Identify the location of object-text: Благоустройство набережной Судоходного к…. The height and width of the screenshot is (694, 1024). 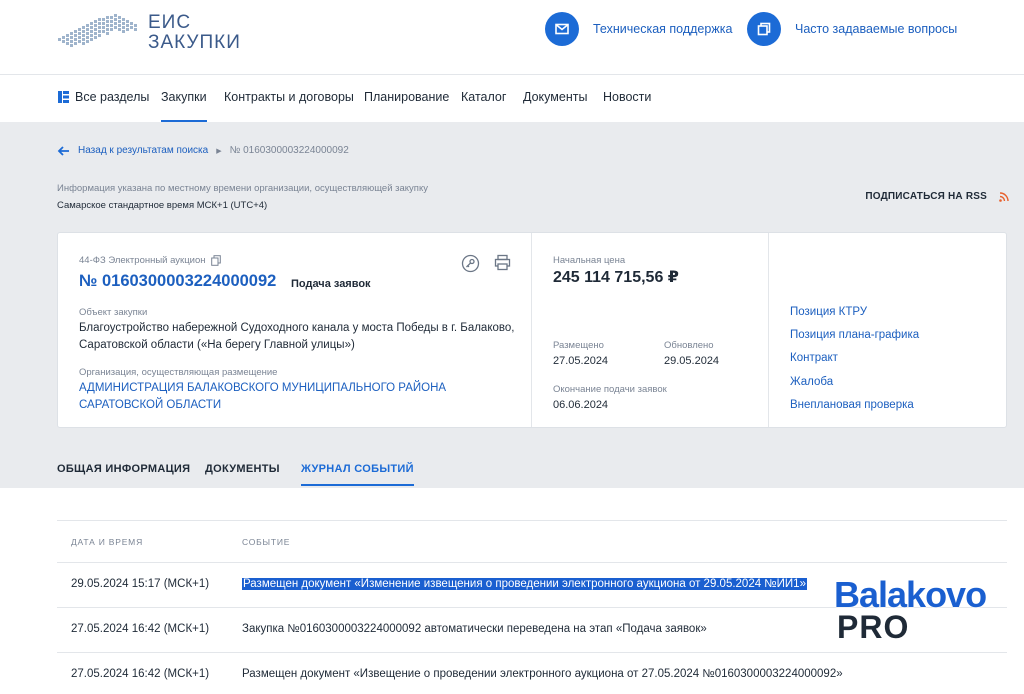
(297, 336).